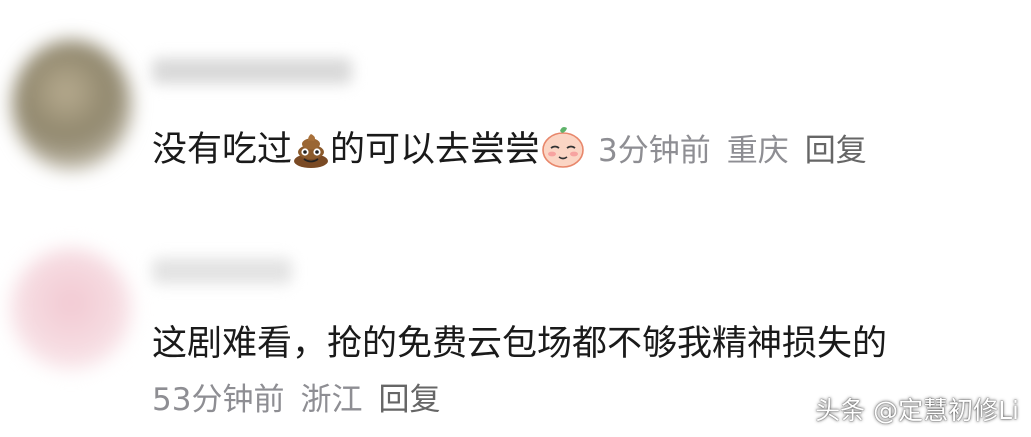 The width and height of the screenshot is (1031, 437). What do you see at coordinates (520, 344) in the screenshot?
I see `comment-text: 这剧难看，抢的免费云包场都不够我精神损失的` at bounding box center [520, 344].